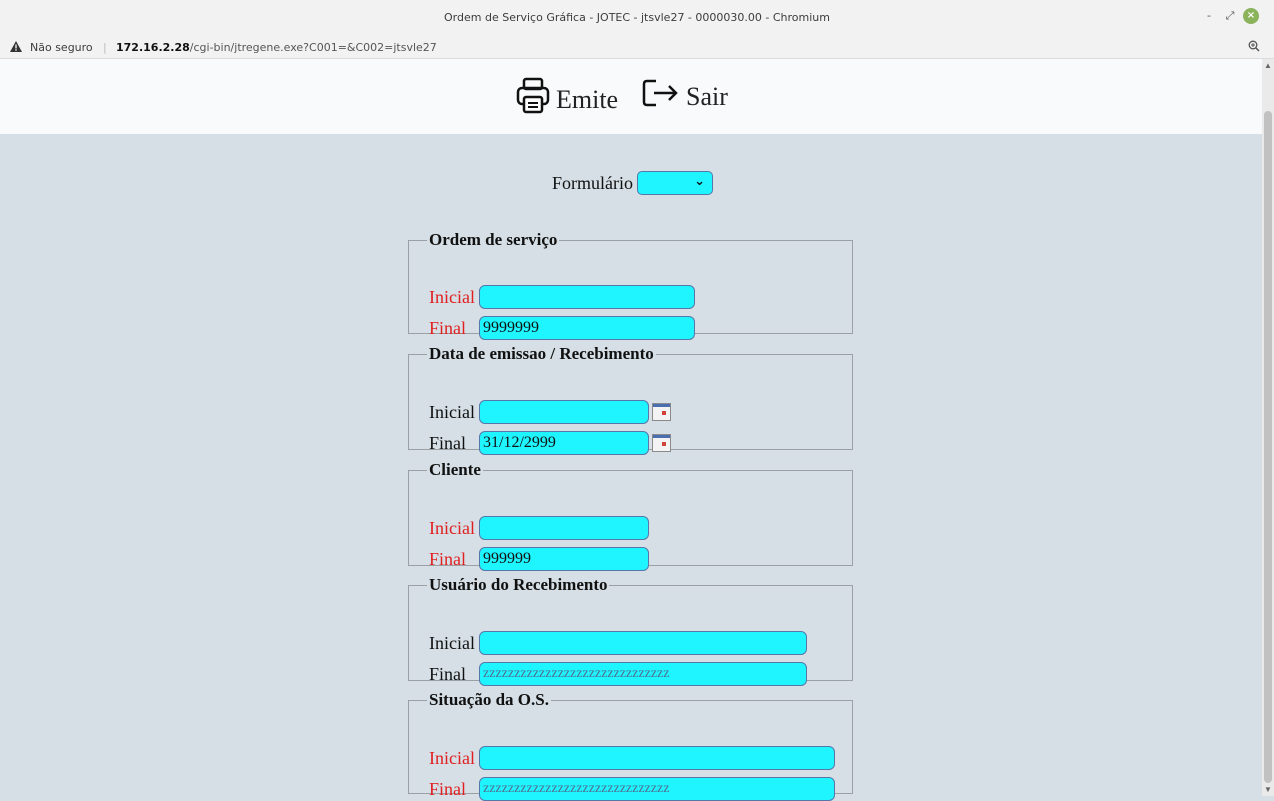 The image size is (1274, 801). What do you see at coordinates (61, 47) in the screenshot?
I see `security-status: Não seguro` at bounding box center [61, 47].